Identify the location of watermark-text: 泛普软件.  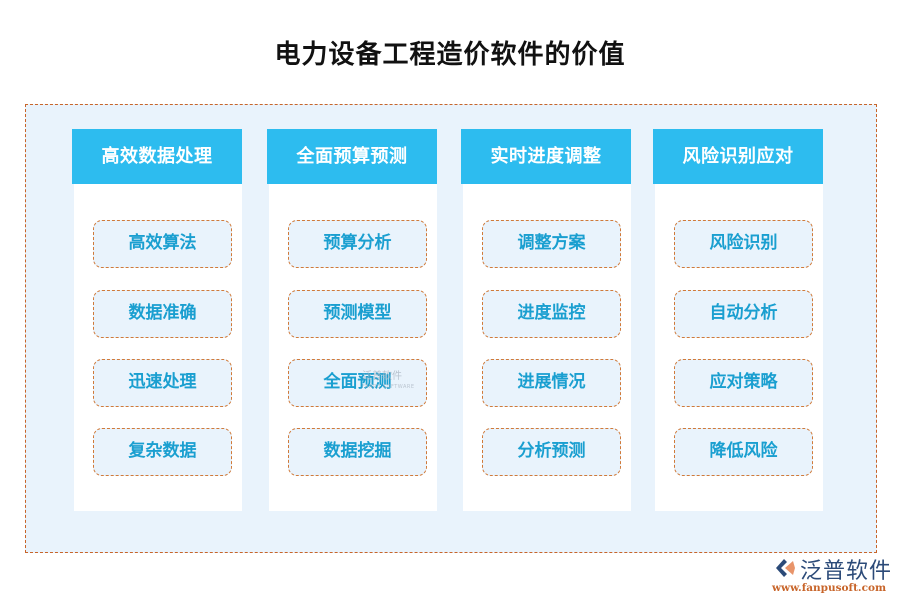
(382, 376).